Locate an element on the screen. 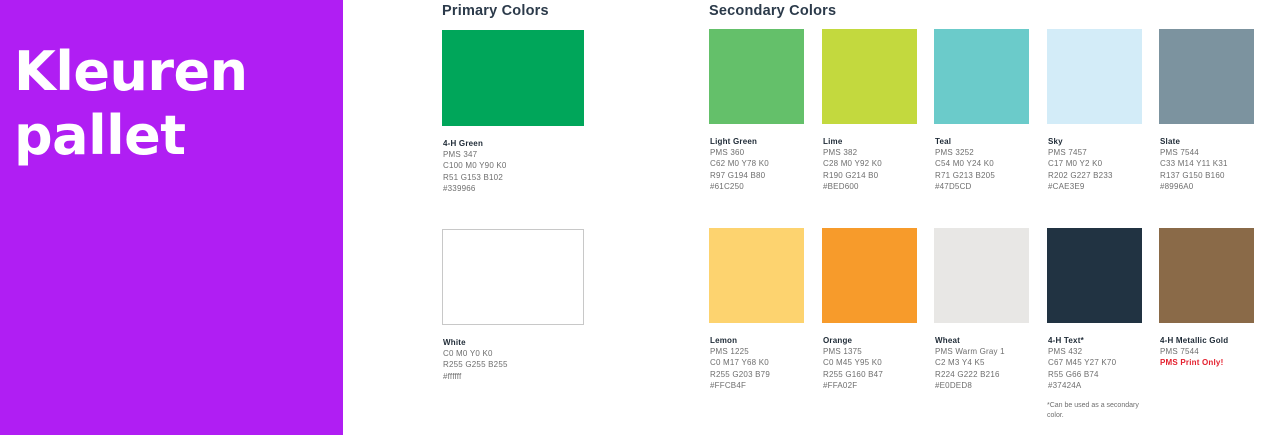 The image size is (1264, 435). color-spec-line: #339966 is located at coordinates (459, 188).